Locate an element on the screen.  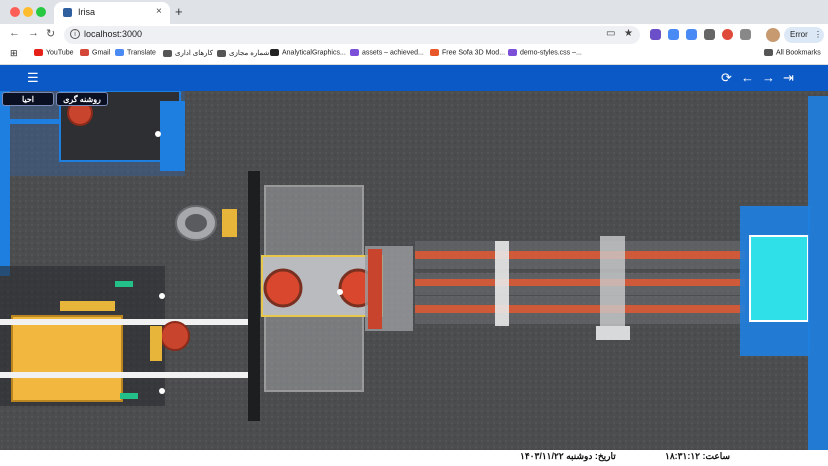
app-header-bar: ☰ ⟳ ← → ⇥ is located at coordinates (414, 78).